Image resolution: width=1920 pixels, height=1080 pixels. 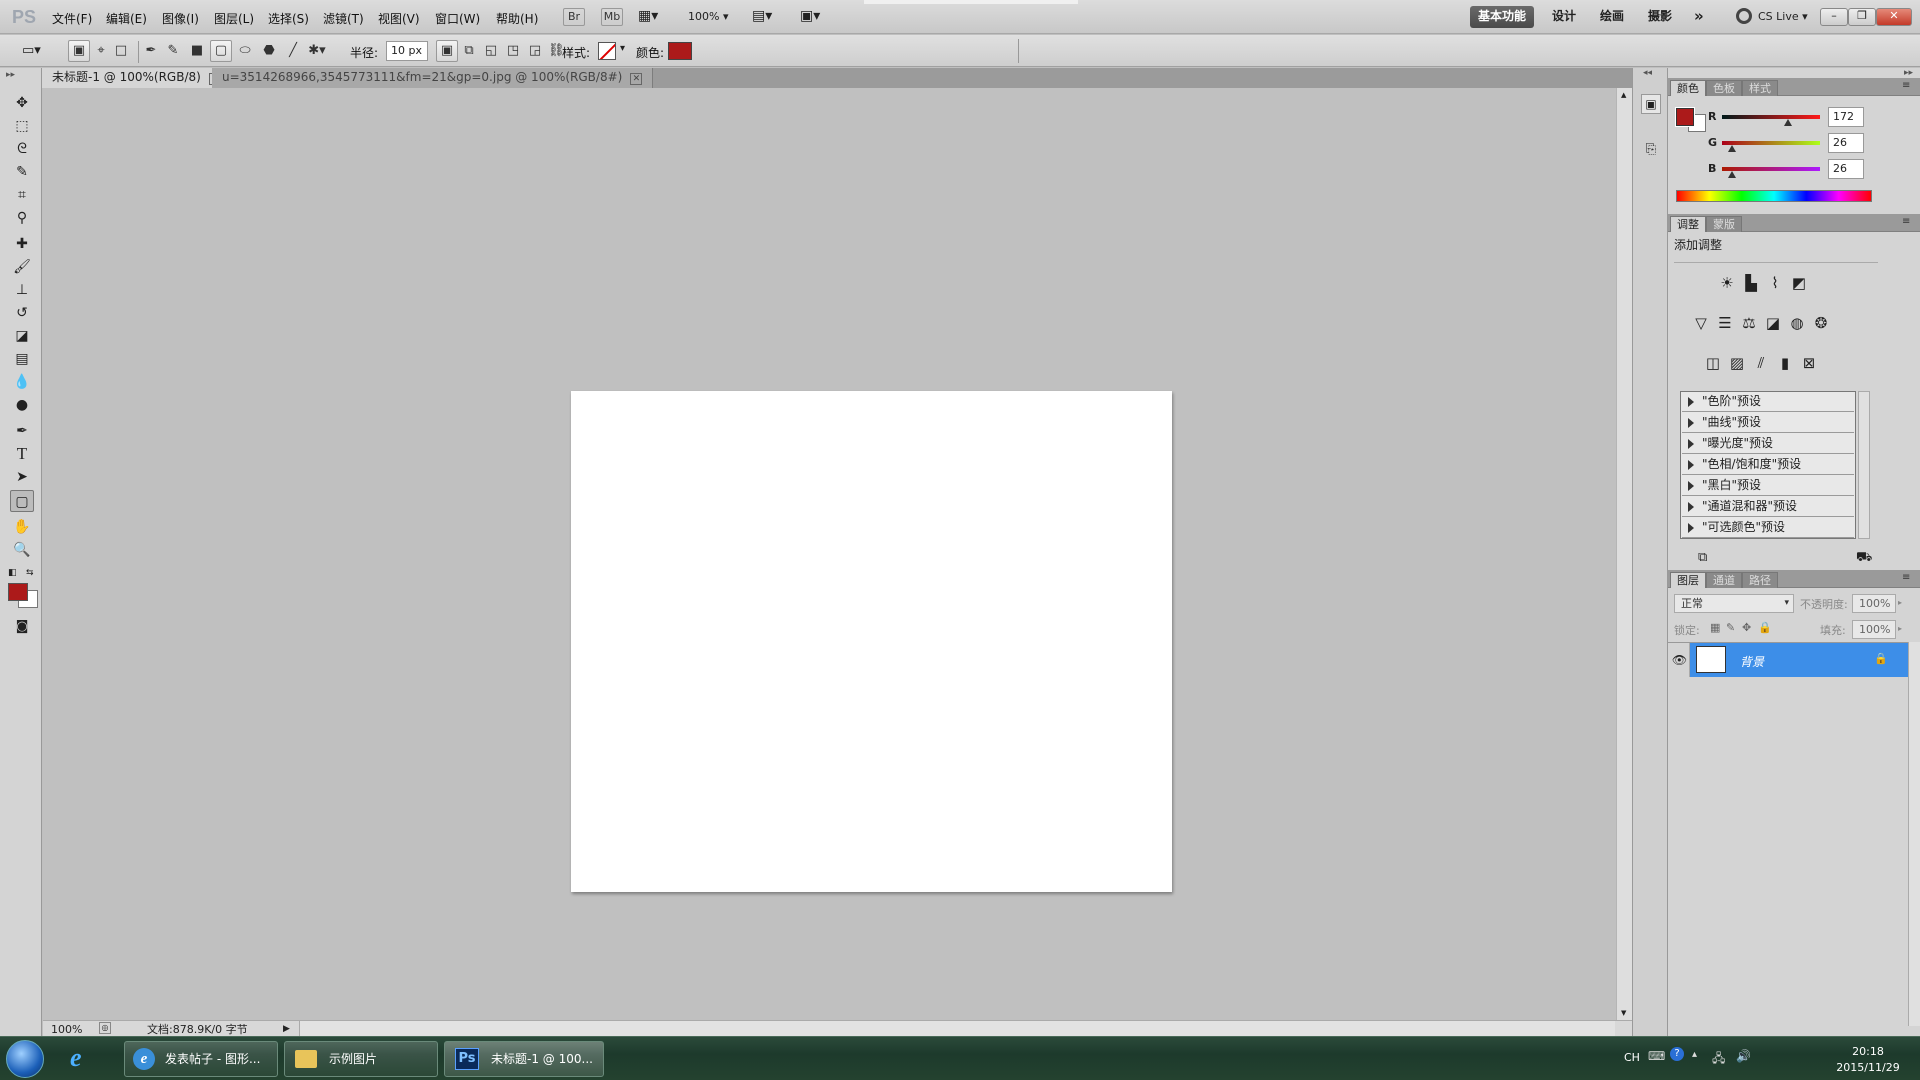 What do you see at coordinates (79, 51) in the screenshot?
I see `shape-layers-icon: ▣` at bounding box center [79, 51].